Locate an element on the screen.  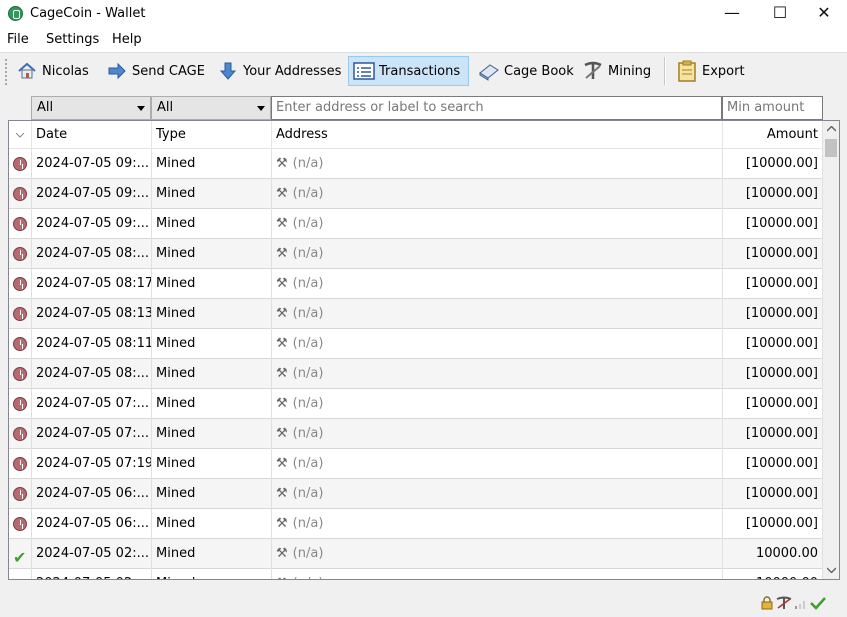
signal-icon is located at coordinates (801, 605).